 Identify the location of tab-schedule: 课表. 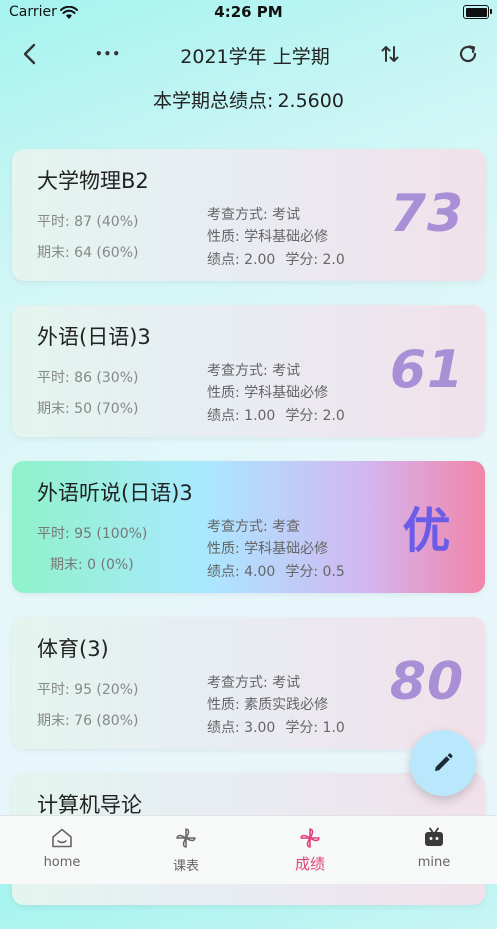
(186, 850).